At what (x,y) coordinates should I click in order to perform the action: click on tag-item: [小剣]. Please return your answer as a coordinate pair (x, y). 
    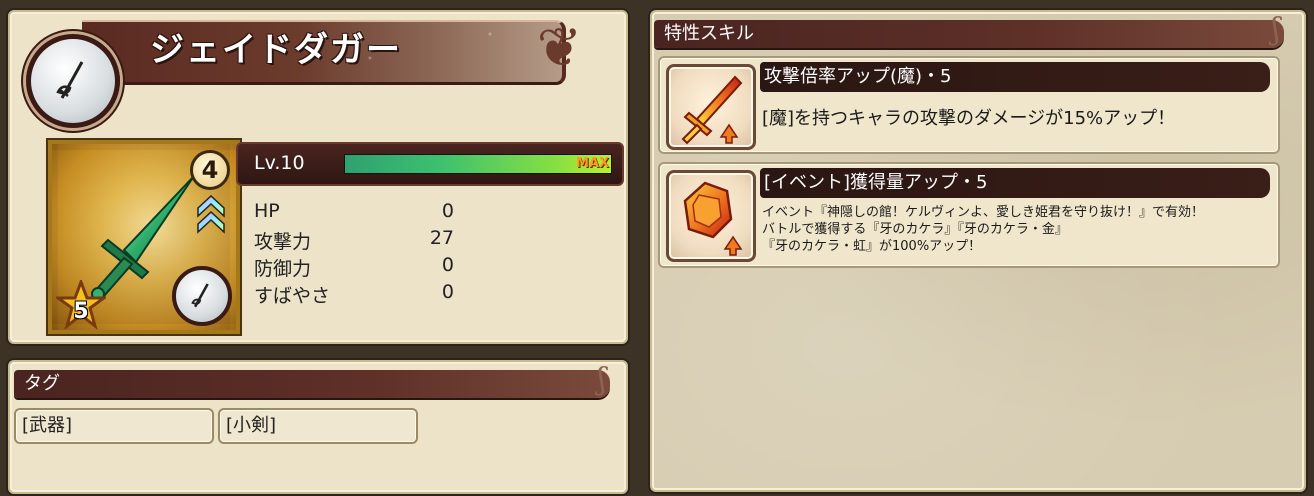
    Looking at the image, I should click on (318, 426).